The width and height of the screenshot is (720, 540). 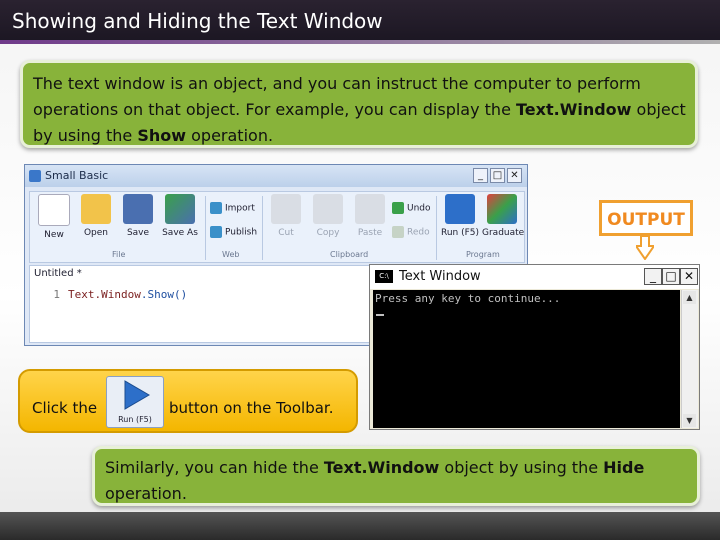 I want to click on run-button: Run (F5), so click(x=460, y=216).